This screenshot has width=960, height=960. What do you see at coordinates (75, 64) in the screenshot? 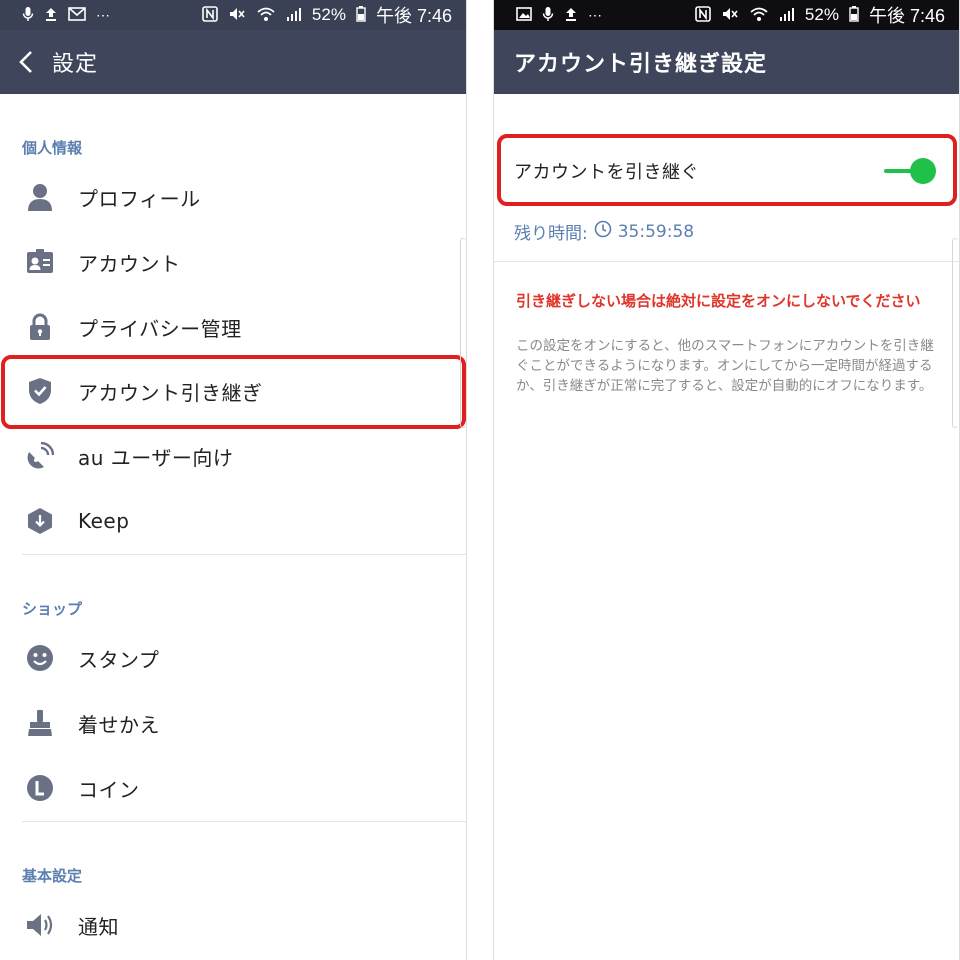
I see `page-title: 設定` at bounding box center [75, 64].